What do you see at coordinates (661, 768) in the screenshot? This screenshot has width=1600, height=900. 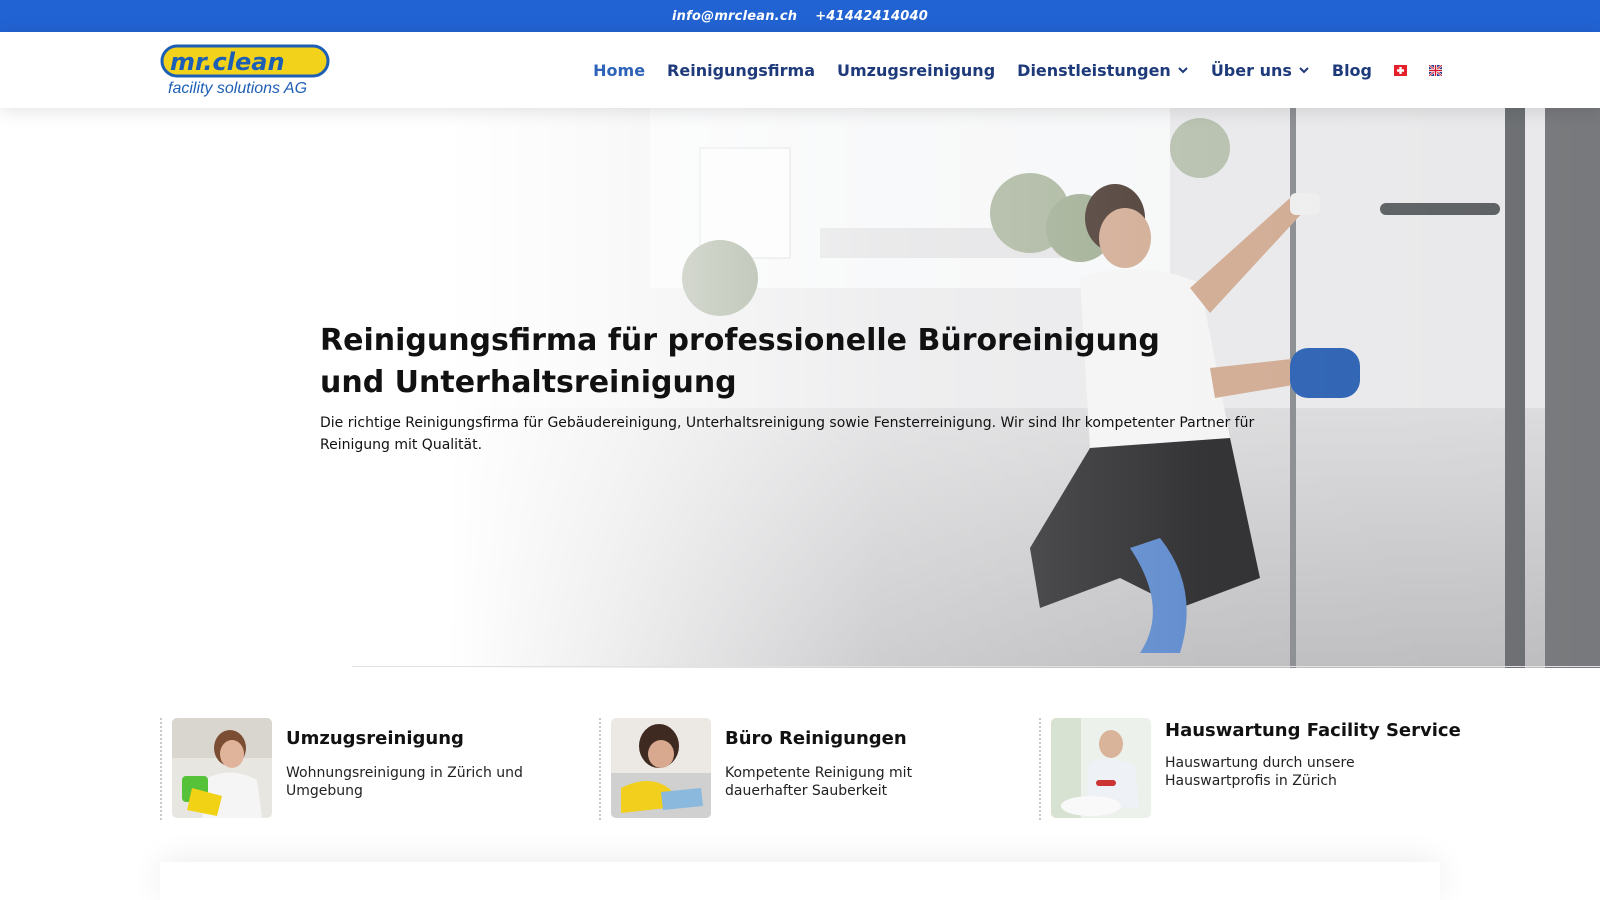 I see `buero-reinigung-photo` at bounding box center [661, 768].